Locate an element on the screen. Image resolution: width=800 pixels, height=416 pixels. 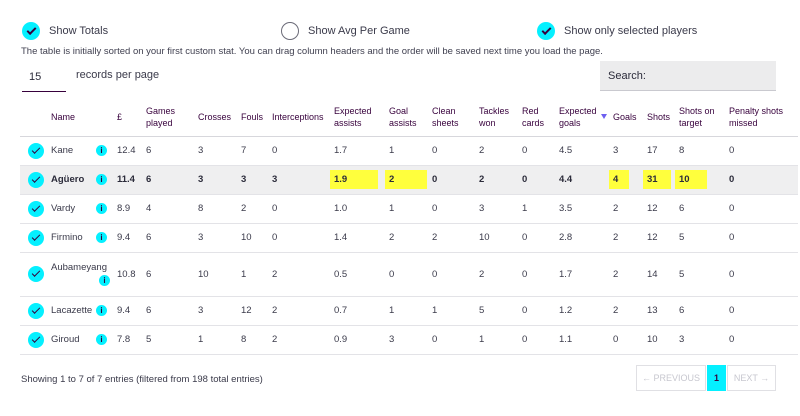
cell-shots: 17 is located at coordinates (660, 151).